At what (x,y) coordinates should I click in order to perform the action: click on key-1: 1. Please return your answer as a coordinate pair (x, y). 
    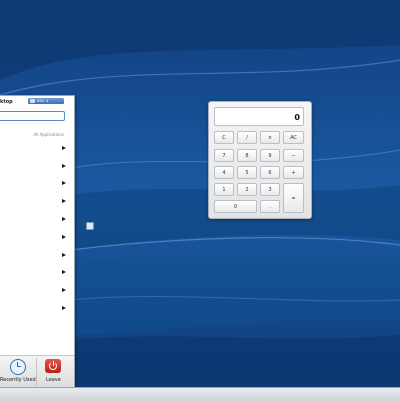
    Looking at the image, I should click on (224, 189).